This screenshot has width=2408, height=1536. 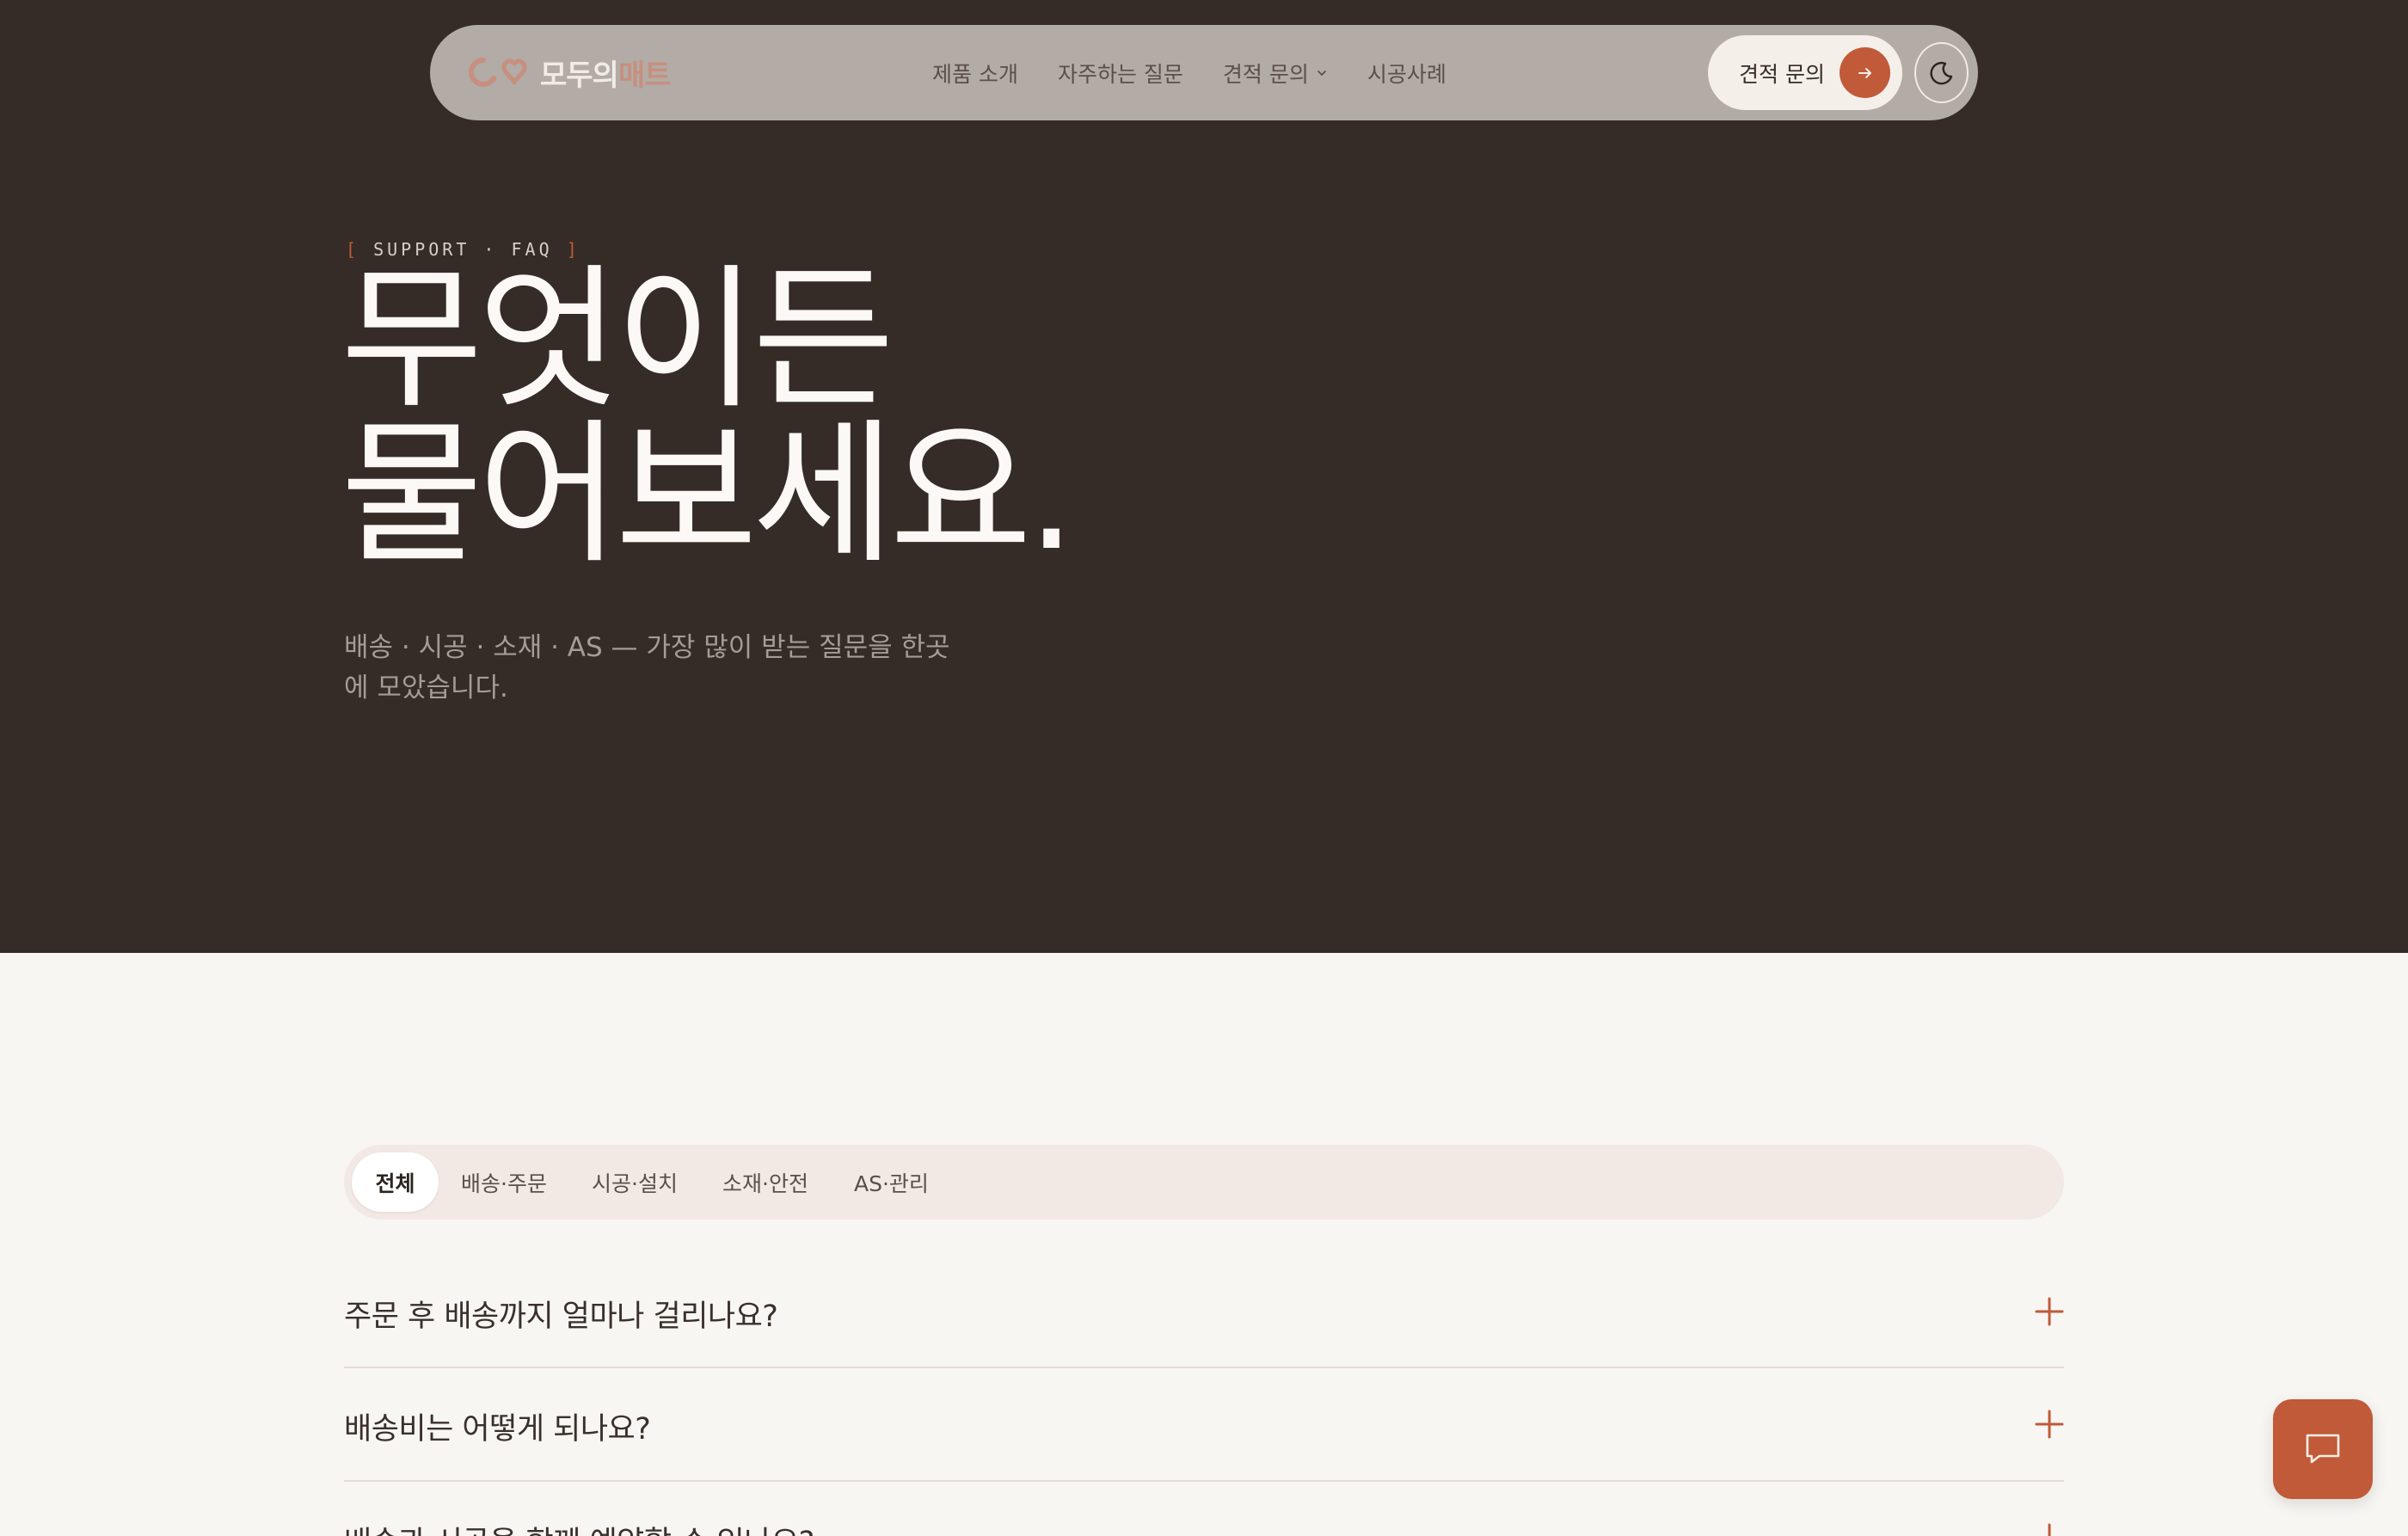 I want to click on tab-material-safety: 소재·안전, so click(x=765, y=1182).